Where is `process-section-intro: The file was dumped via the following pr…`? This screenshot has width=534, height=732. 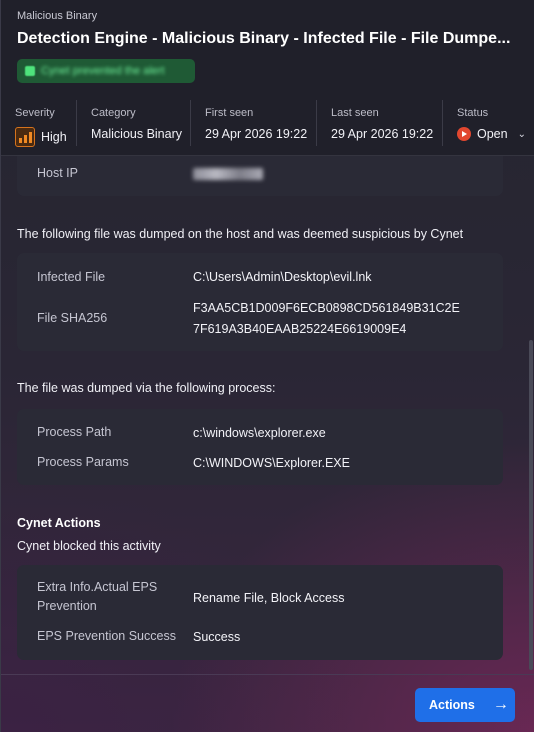 process-section-intro: The file was dumped via the following pr… is located at coordinates (146, 388).